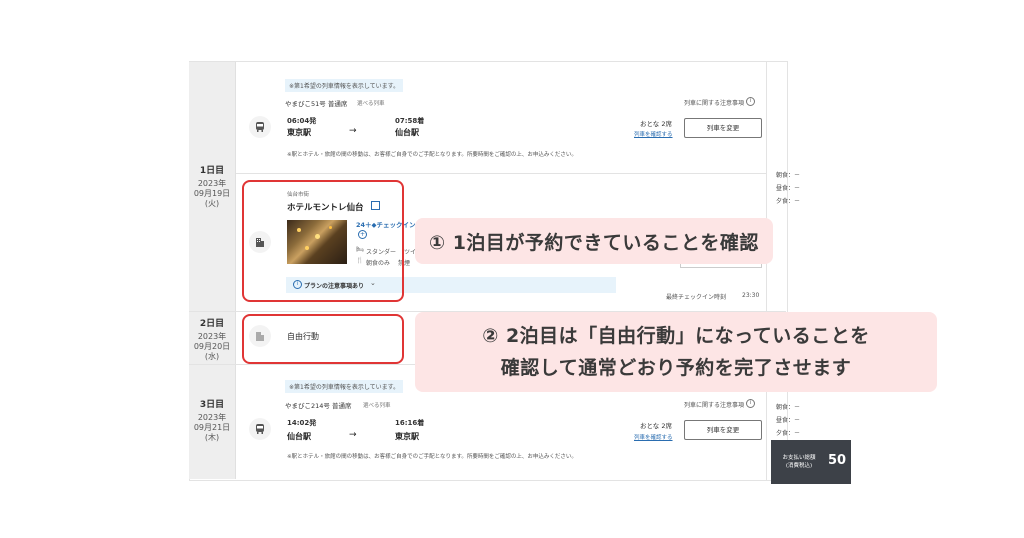  I want to click on callout-one-text: ① 1泊目が予約できていることを確認, so click(594, 242).